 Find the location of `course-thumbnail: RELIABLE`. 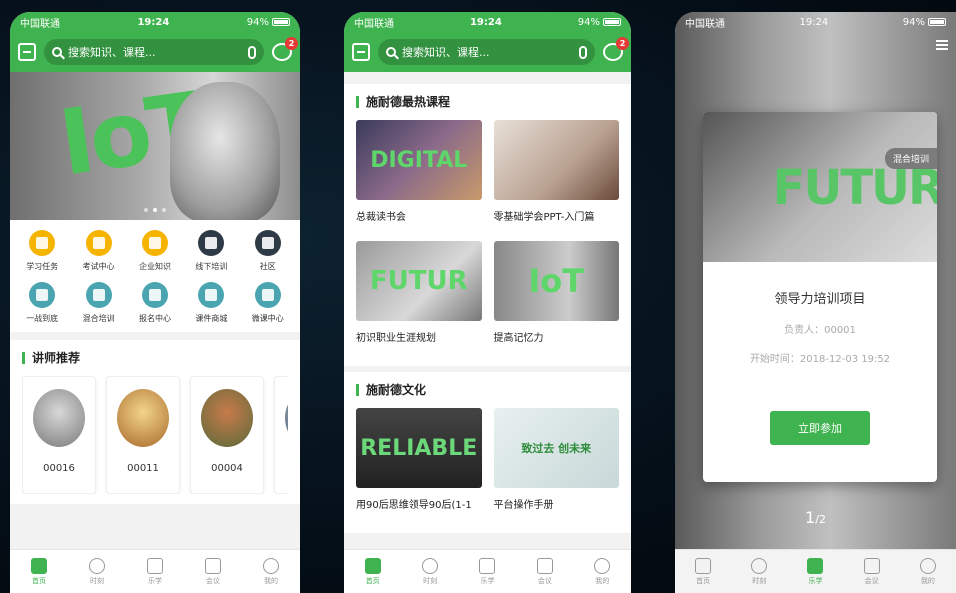

course-thumbnail: RELIABLE is located at coordinates (419, 448).